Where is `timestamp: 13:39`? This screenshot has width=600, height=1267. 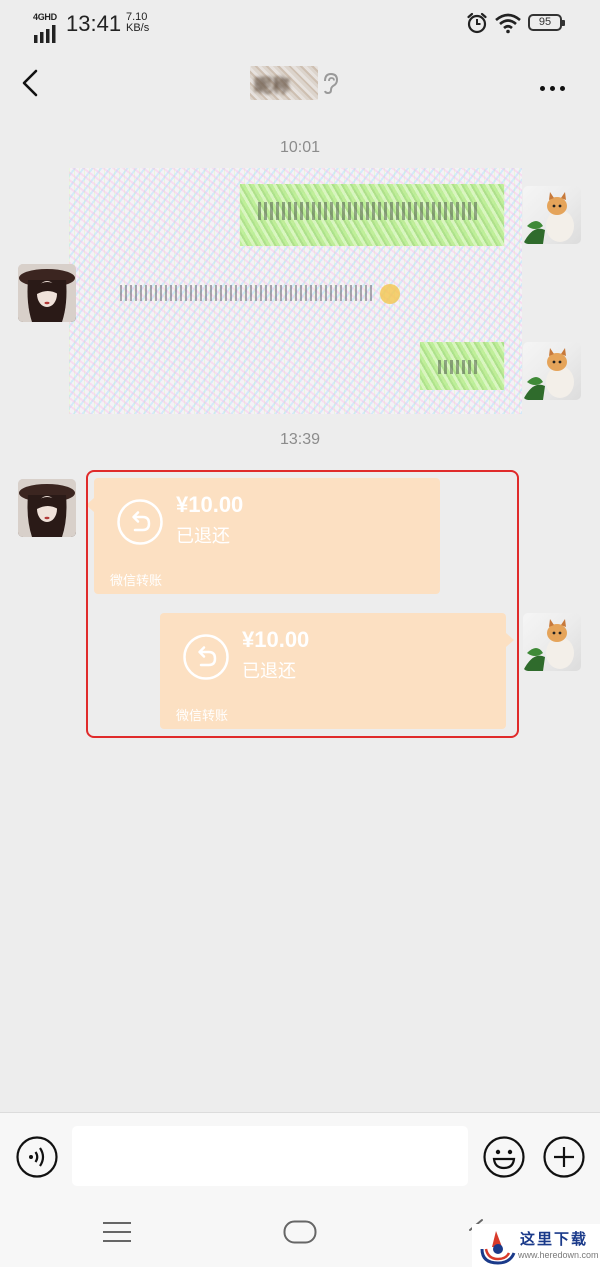 timestamp: 13:39 is located at coordinates (300, 439).